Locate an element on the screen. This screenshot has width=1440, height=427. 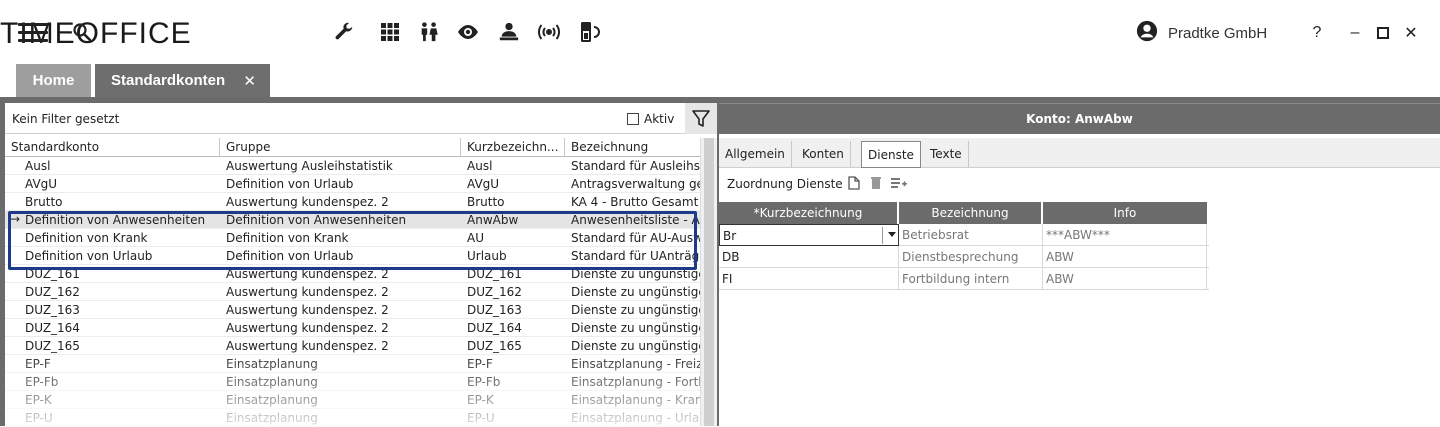
aktiv-checkbox: Aktiv is located at coordinates (650, 119).